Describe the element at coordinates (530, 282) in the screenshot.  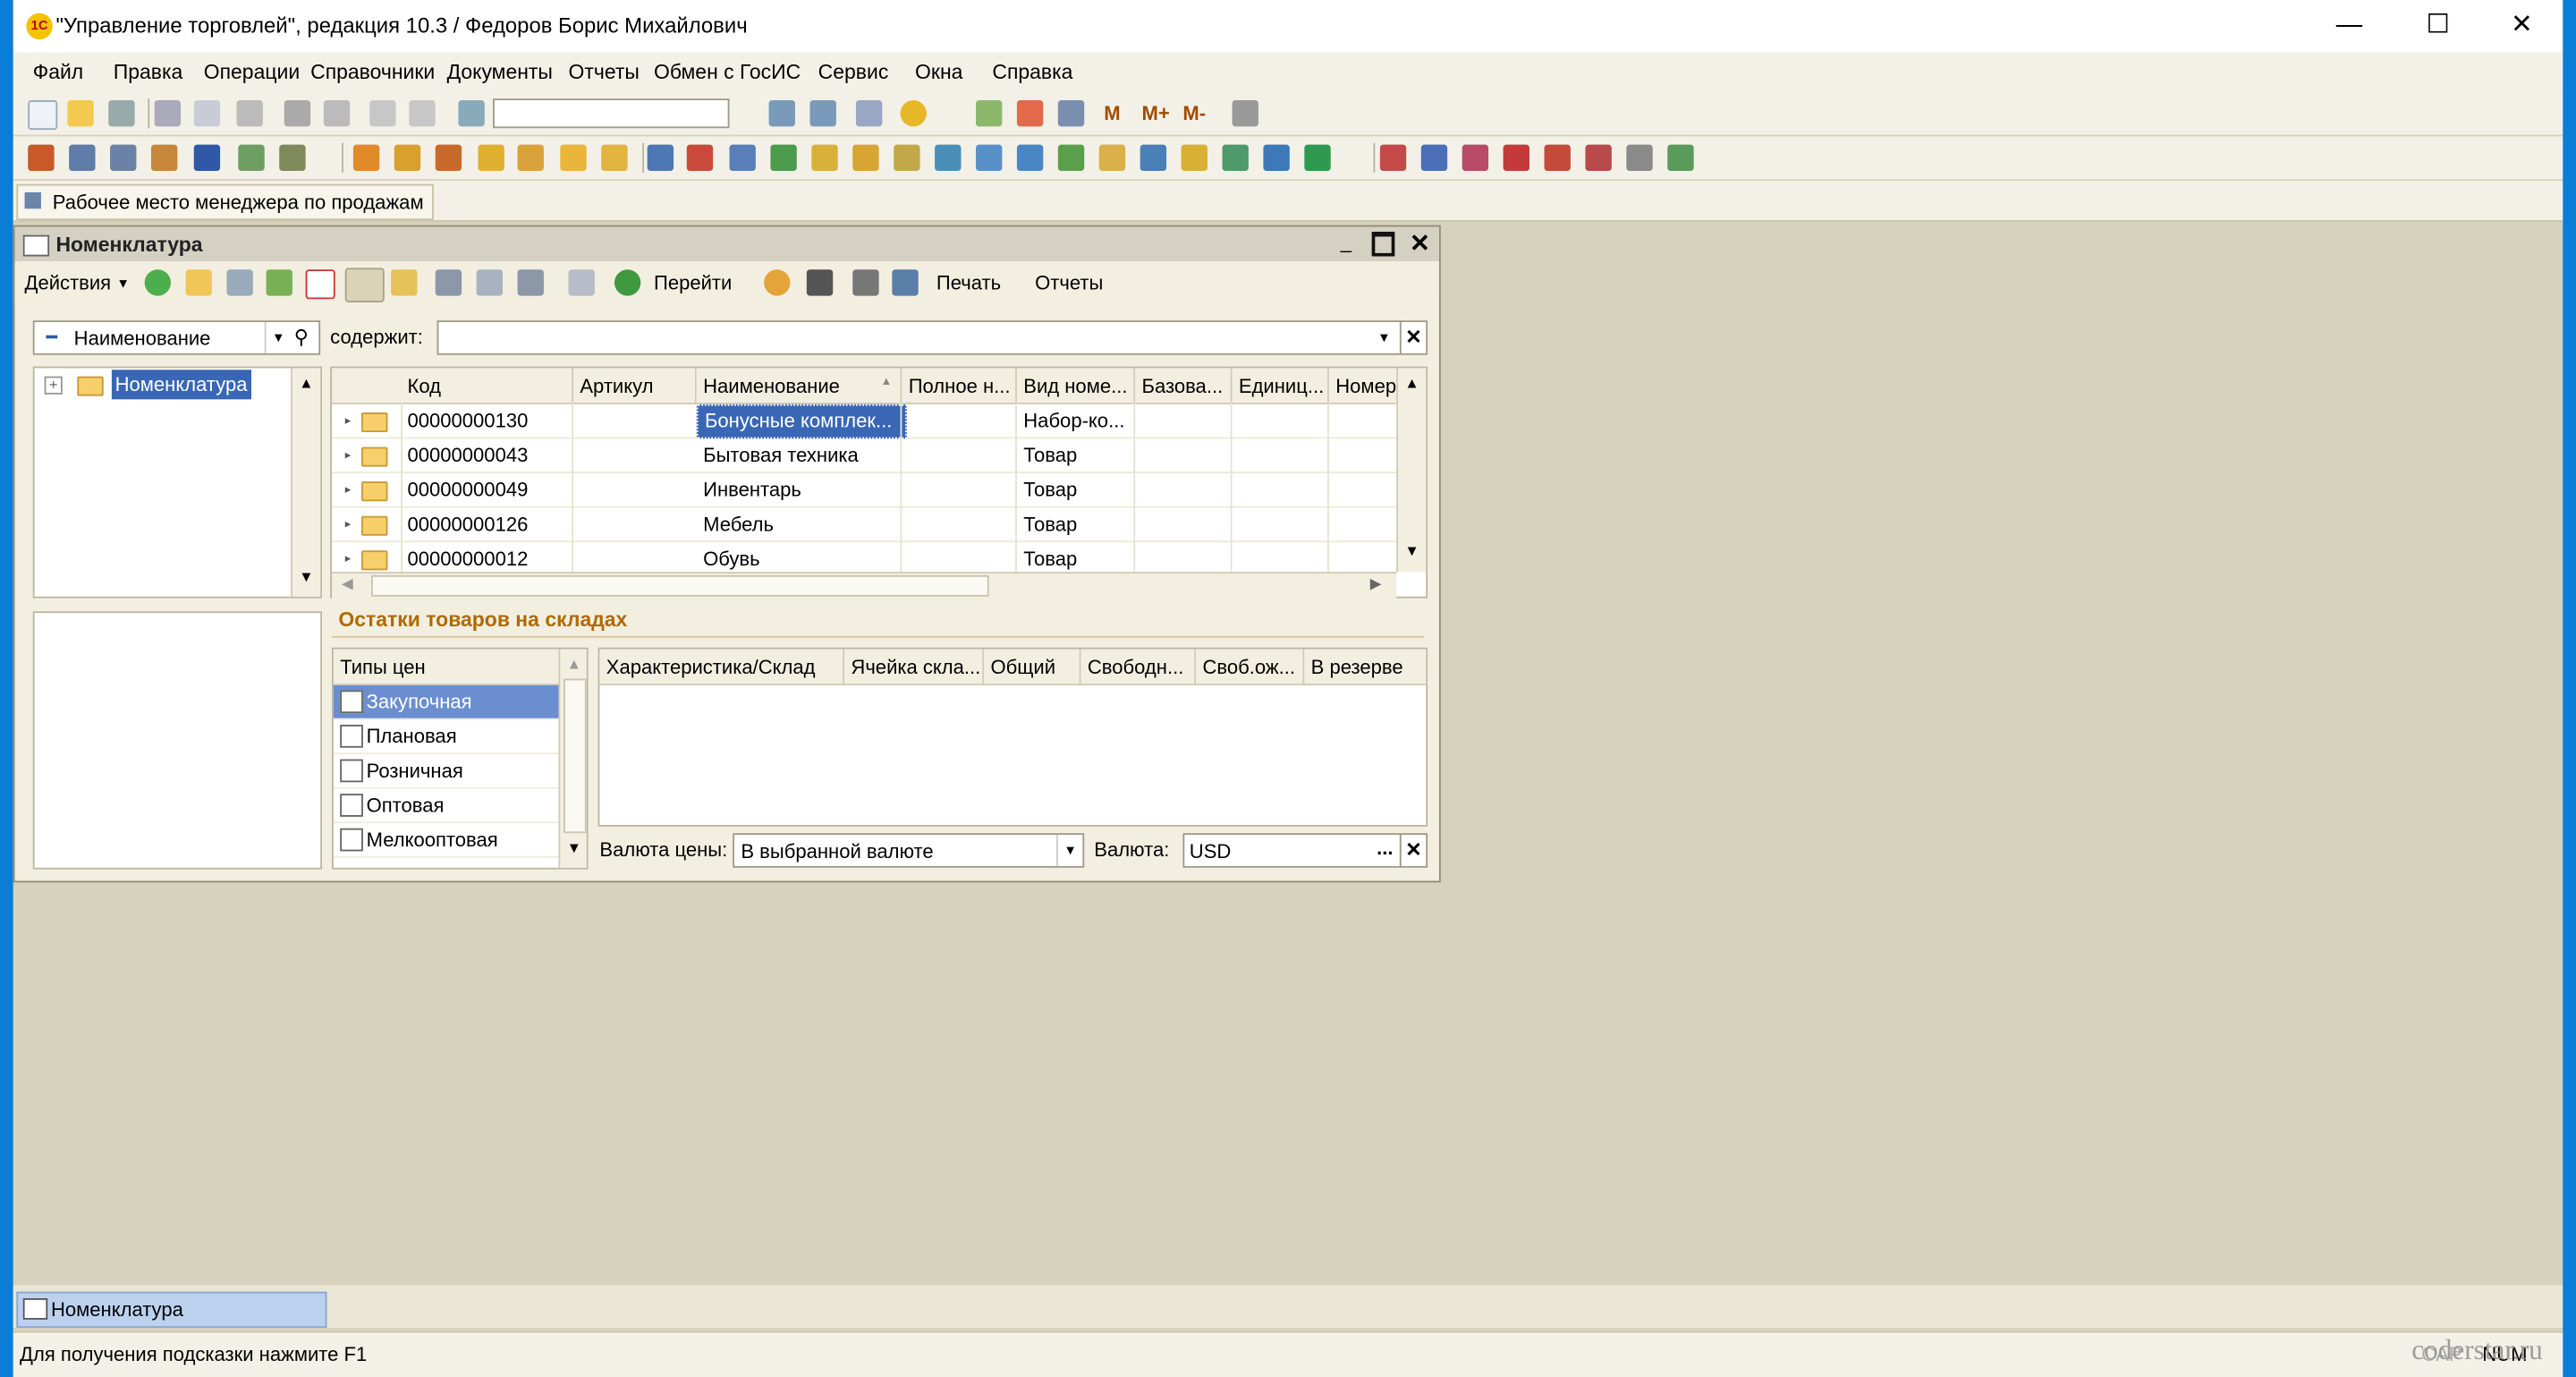
I see `filter-history-icon` at that location.